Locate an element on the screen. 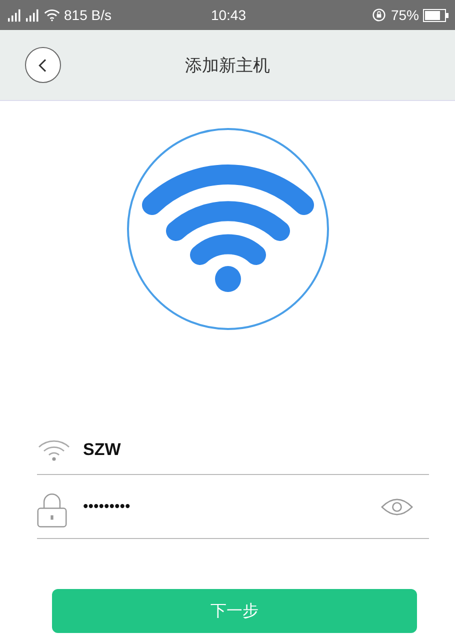 Image resolution: width=455 pixels, height=638 pixels. back-button is located at coordinates (43, 65).